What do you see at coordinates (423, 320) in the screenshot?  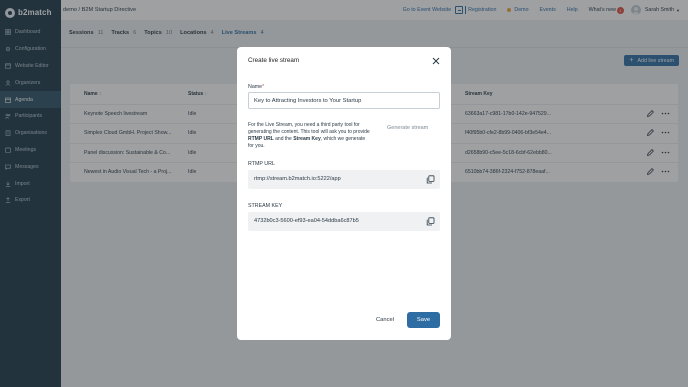 I see `save-button: Save` at bounding box center [423, 320].